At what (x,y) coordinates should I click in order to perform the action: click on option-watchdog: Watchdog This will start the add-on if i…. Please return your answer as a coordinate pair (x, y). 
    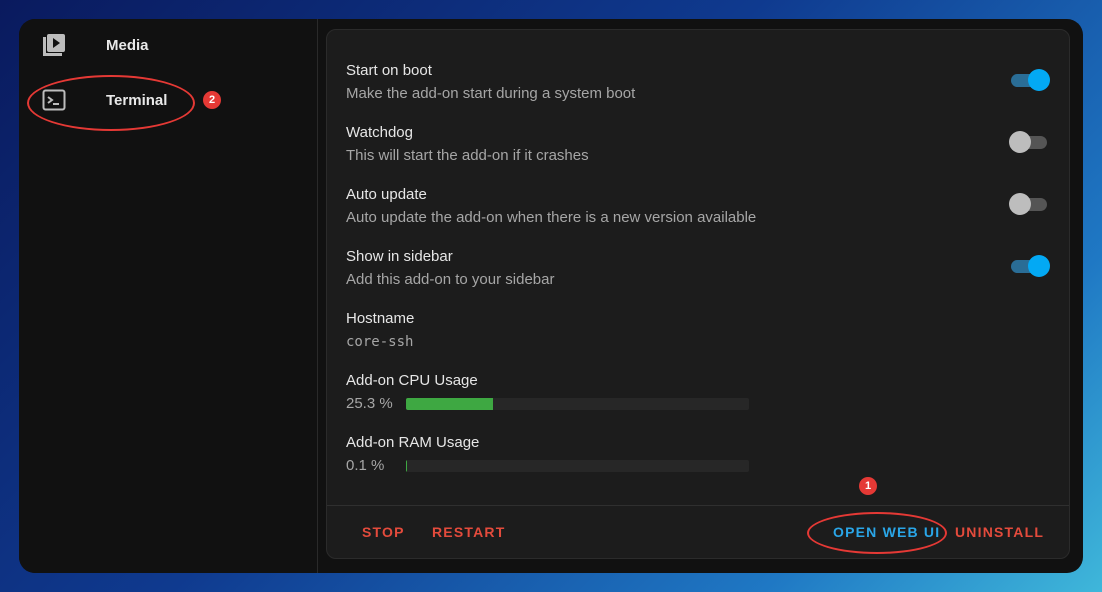
    Looking at the image, I should click on (696, 144).